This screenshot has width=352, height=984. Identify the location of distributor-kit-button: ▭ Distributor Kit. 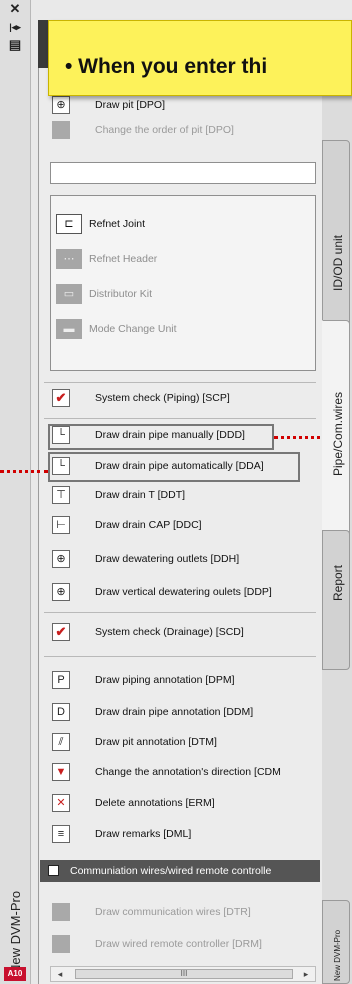
(183, 295).